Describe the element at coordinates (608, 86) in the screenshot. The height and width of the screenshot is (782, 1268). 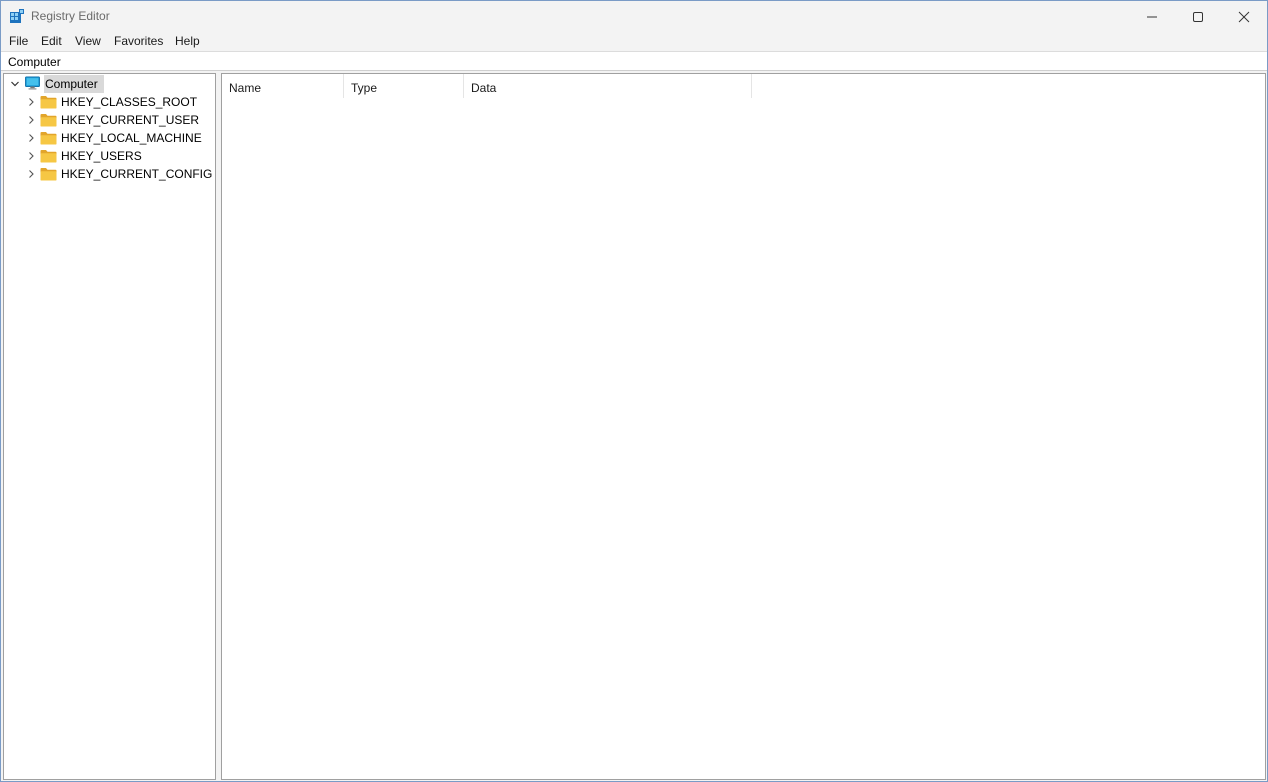
I see `column-header-data: Data` at that location.